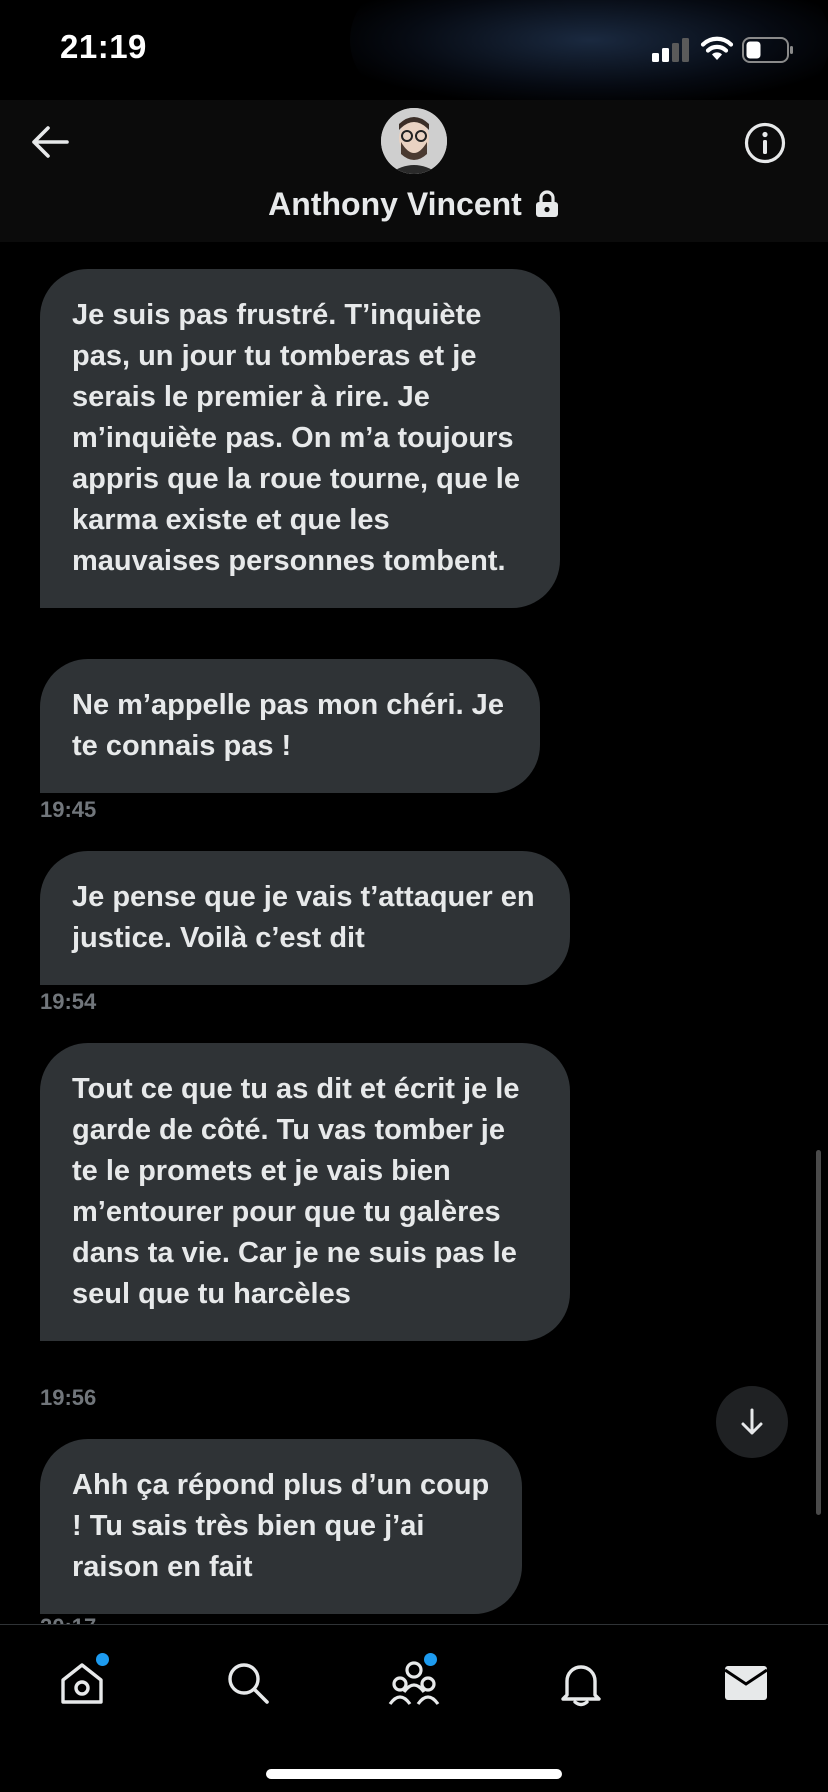 This screenshot has height=1792, width=828. What do you see at coordinates (395, 204) in the screenshot?
I see `contact-name: Anthony Vincent` at bounding box center [395, 204].